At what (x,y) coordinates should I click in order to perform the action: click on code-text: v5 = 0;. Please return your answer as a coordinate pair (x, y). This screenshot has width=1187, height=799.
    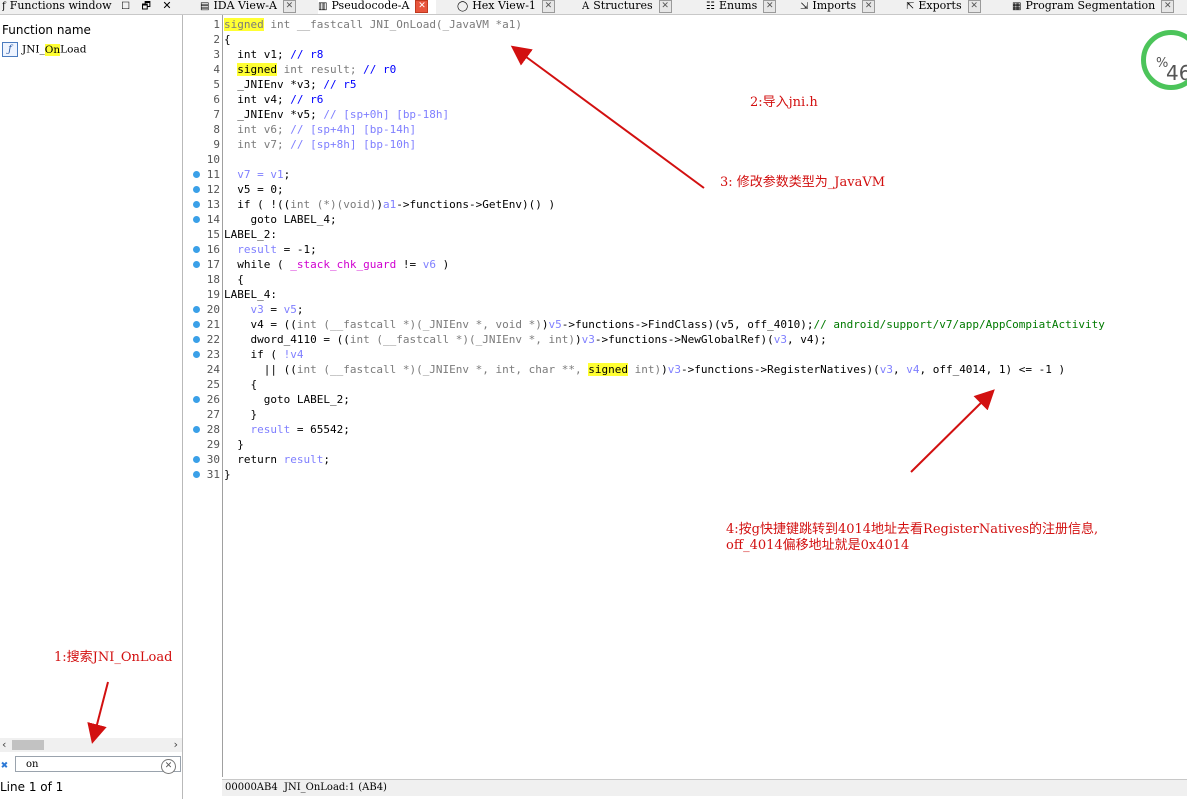
    Looking at the image, I should click on (254, 189).